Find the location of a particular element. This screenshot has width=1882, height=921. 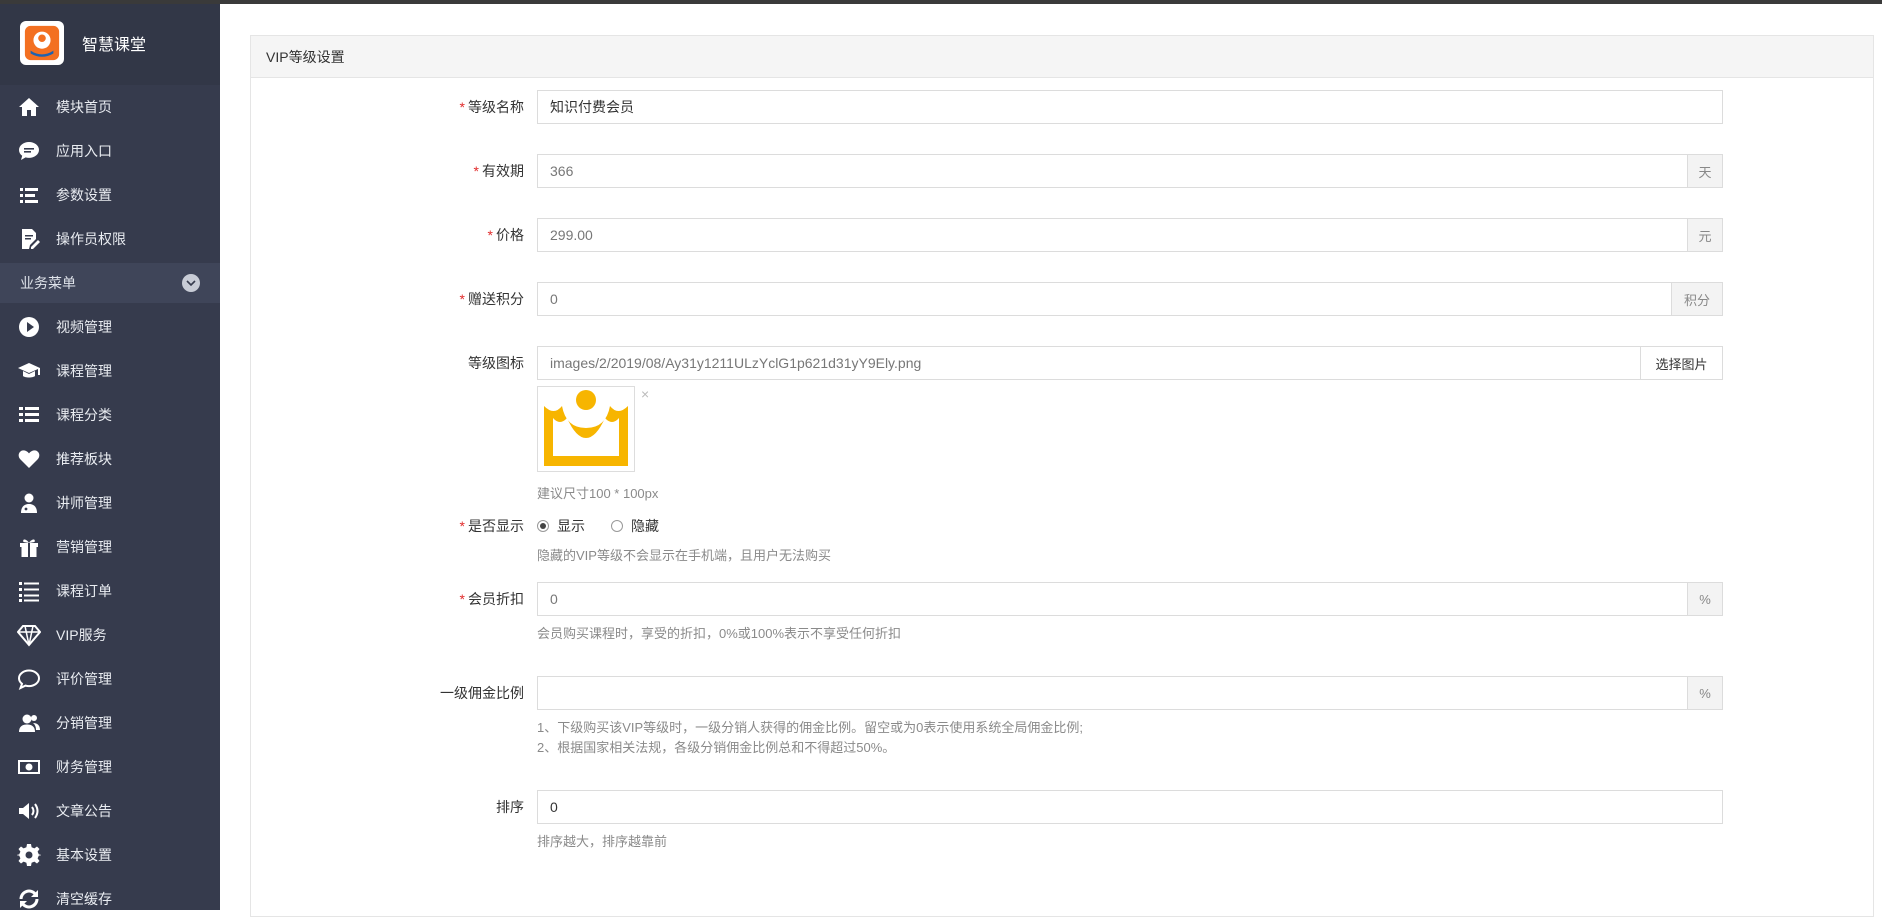

level-name-input is located at coordinates (1130, 107).